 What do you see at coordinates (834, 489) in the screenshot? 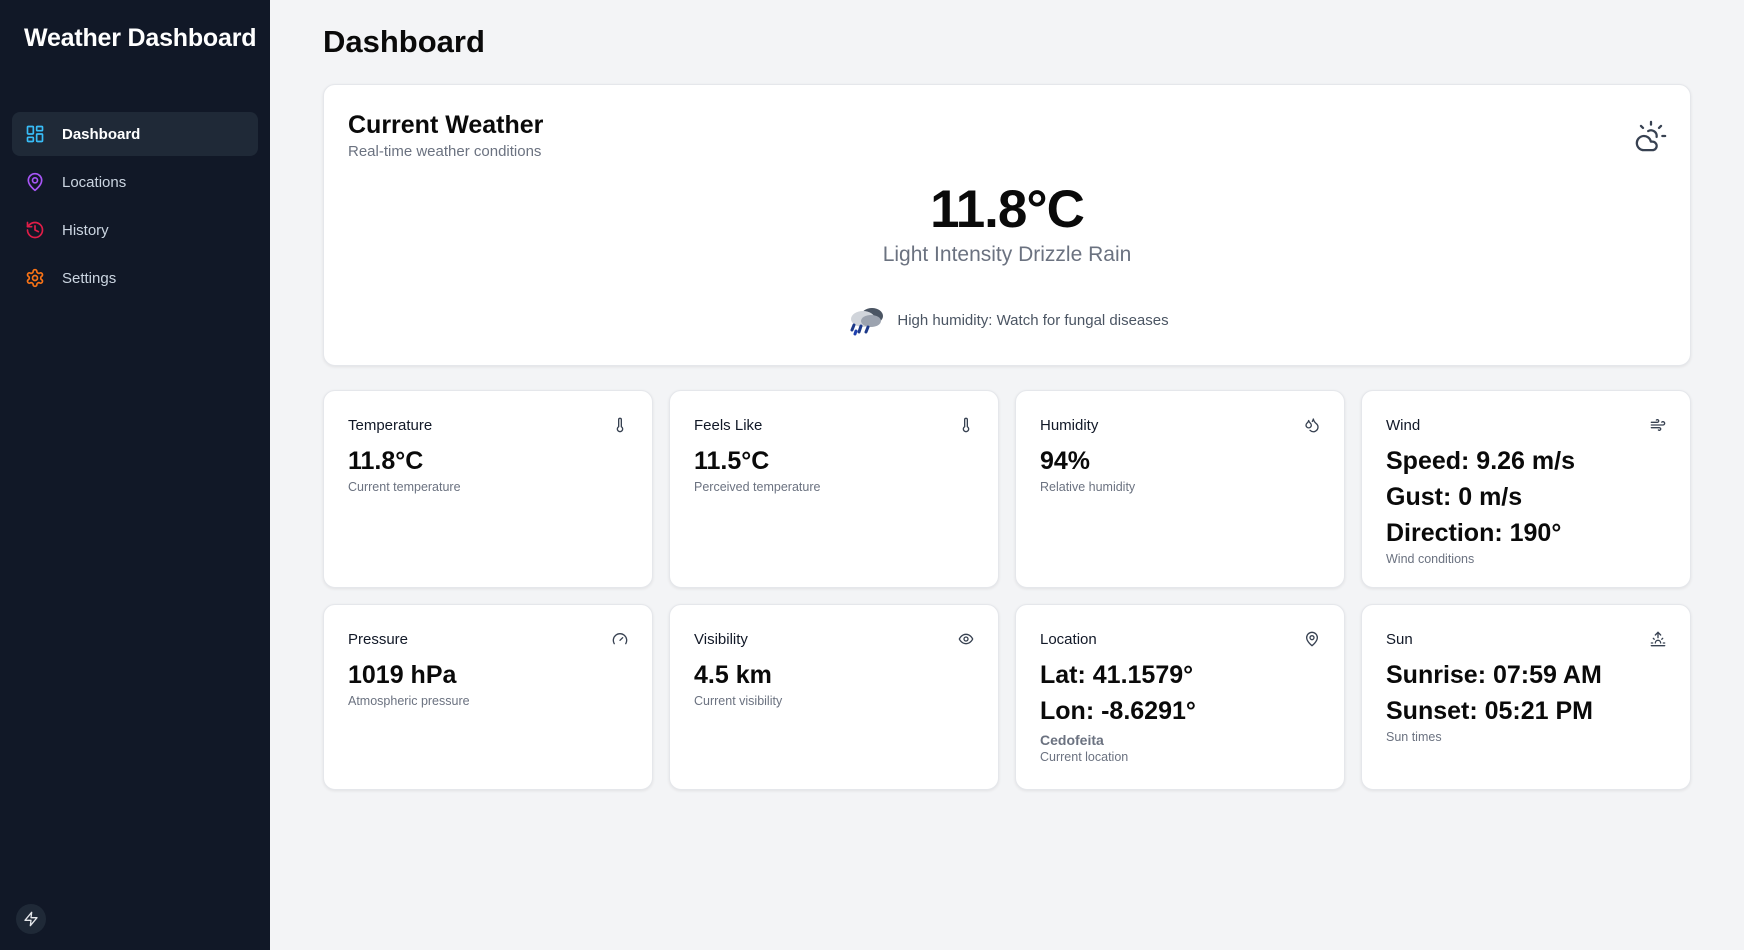
I see `feels-like-card: Feels Like 11.5°C Perceived temperature` at bounding box center [834, 489].